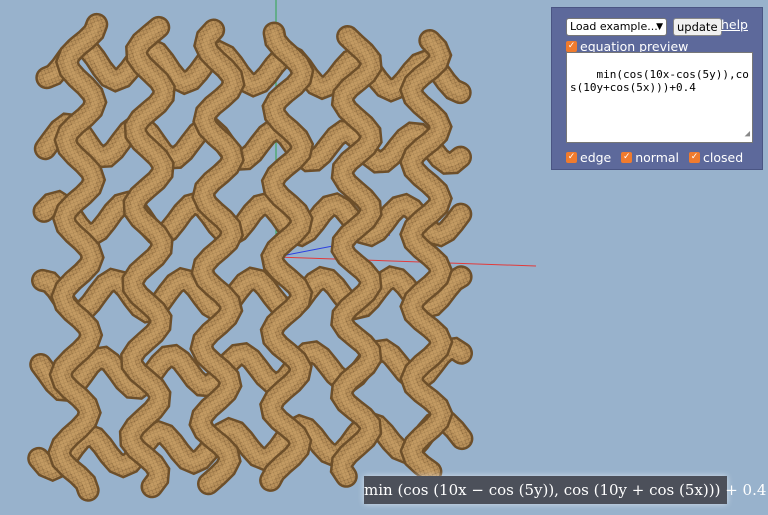  I want to click on normal-label: normal, so click(657, 157).